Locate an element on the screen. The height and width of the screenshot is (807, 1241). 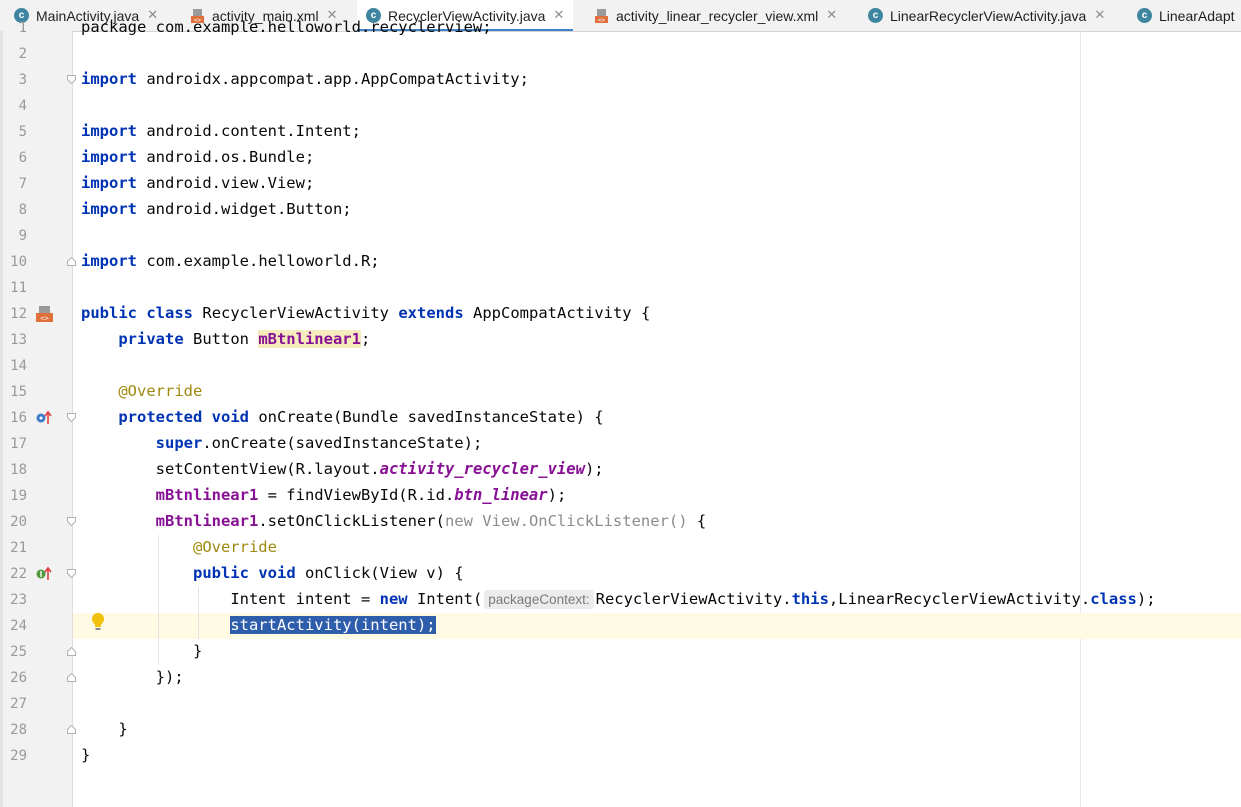
tab-label: activity_linear_recycler_view.xml is located at coordinates (717, 15).